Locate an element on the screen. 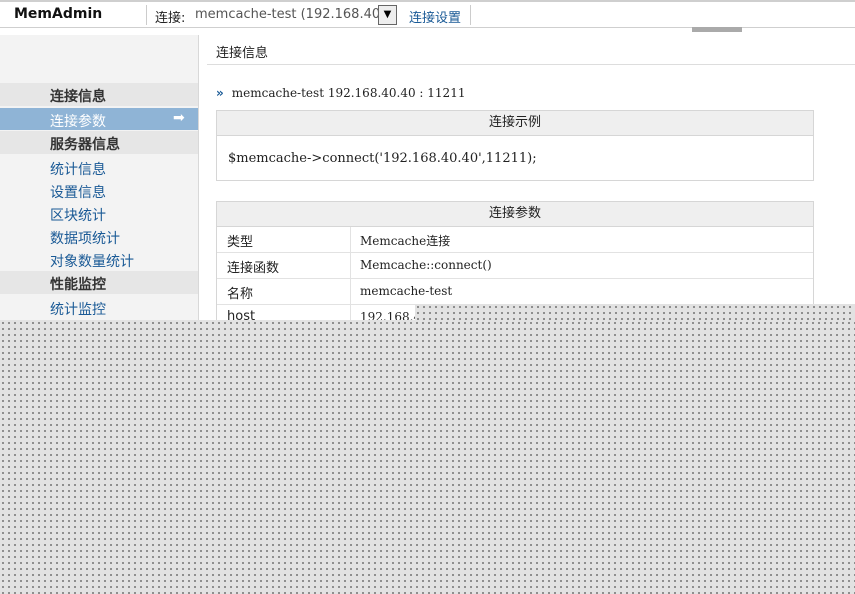 The image size is (855, 594). sidebar-item-object-count: 对象数量统计 is located at coordinates (99, 259).